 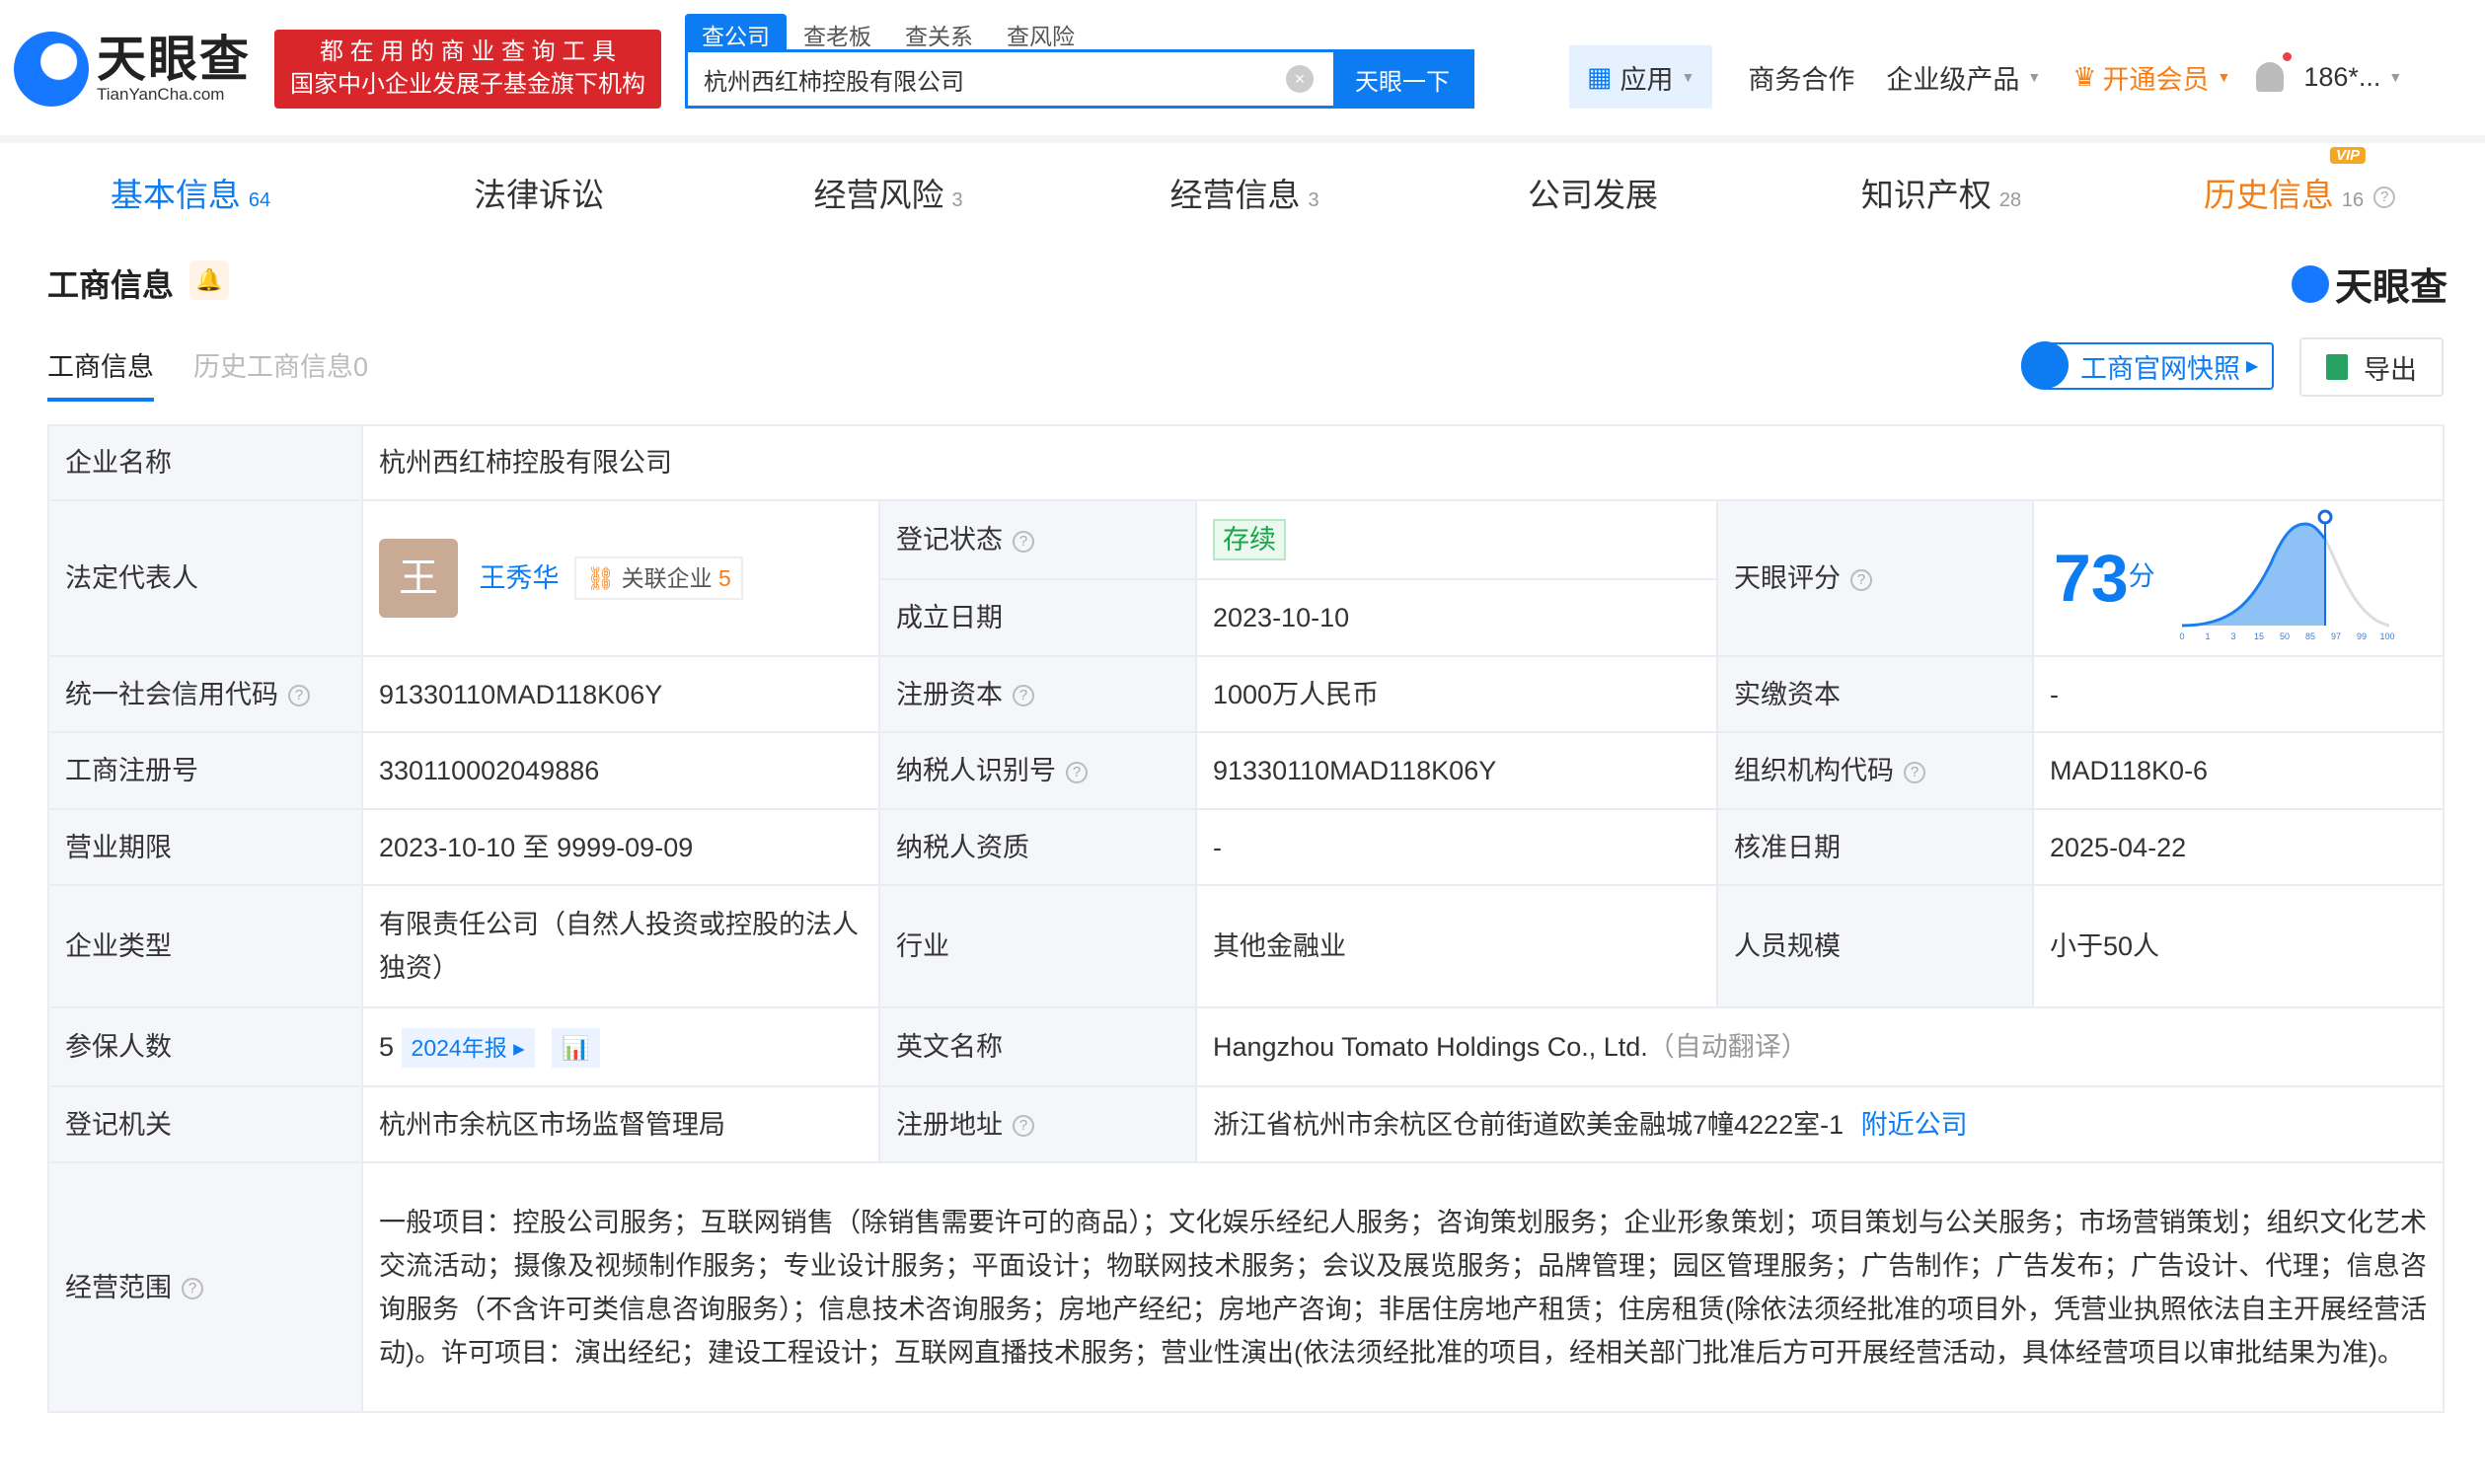 I want to click on related-companies-badge: ⛓ 关联企业 5, so click(x=659, y=578).